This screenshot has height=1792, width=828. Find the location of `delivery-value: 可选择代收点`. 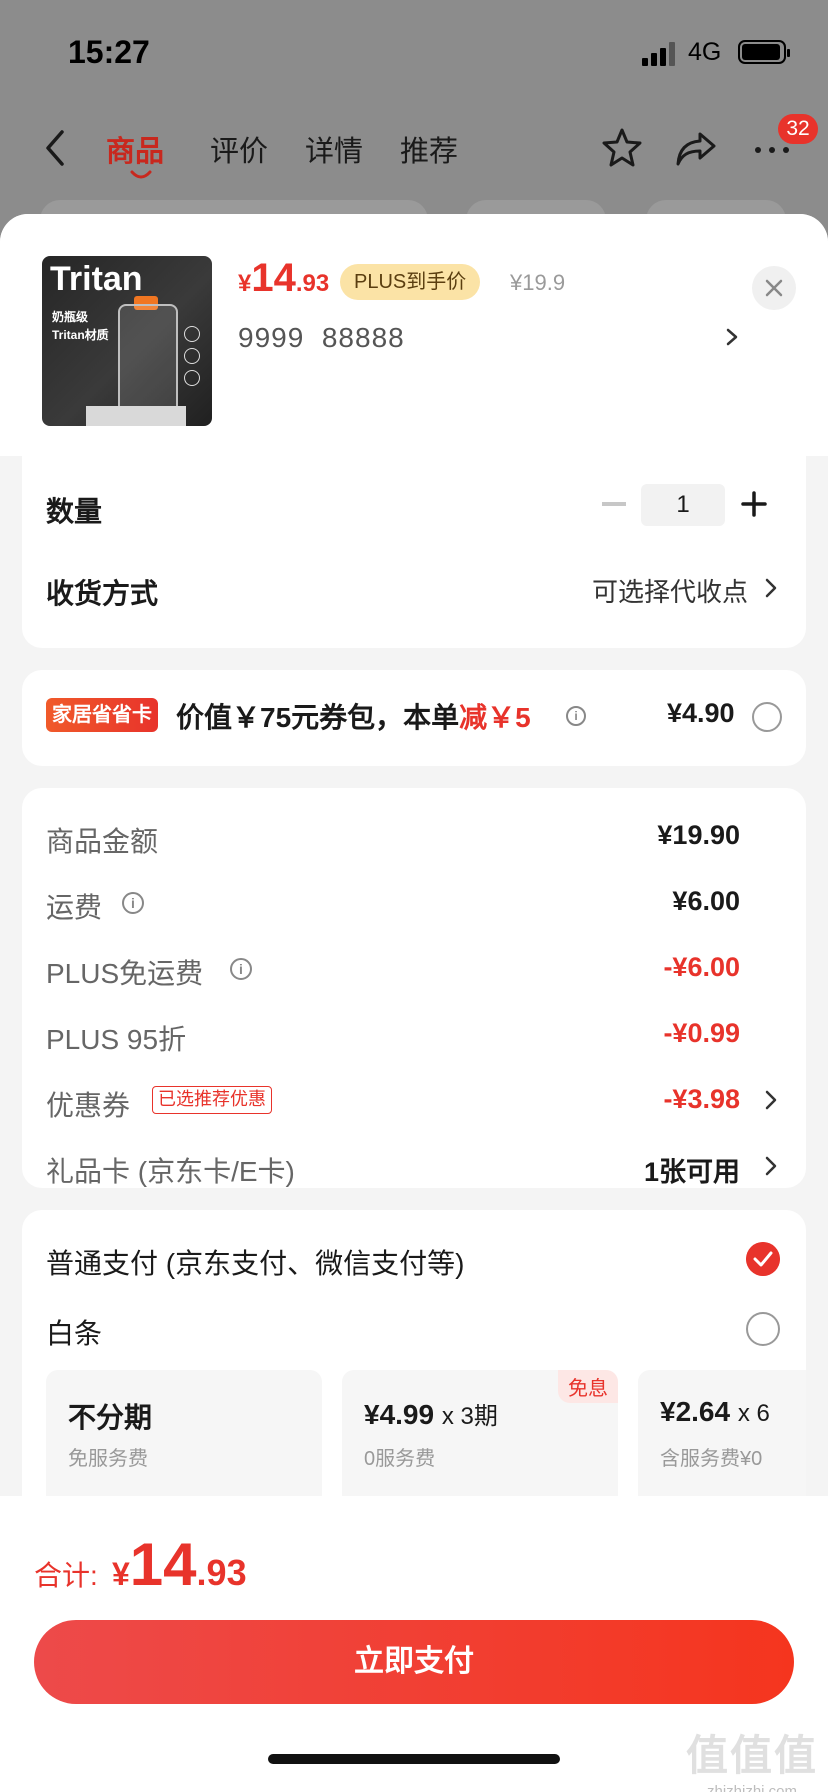

delivery-value: 可选择代收点 is located at coordinates (670, 590).